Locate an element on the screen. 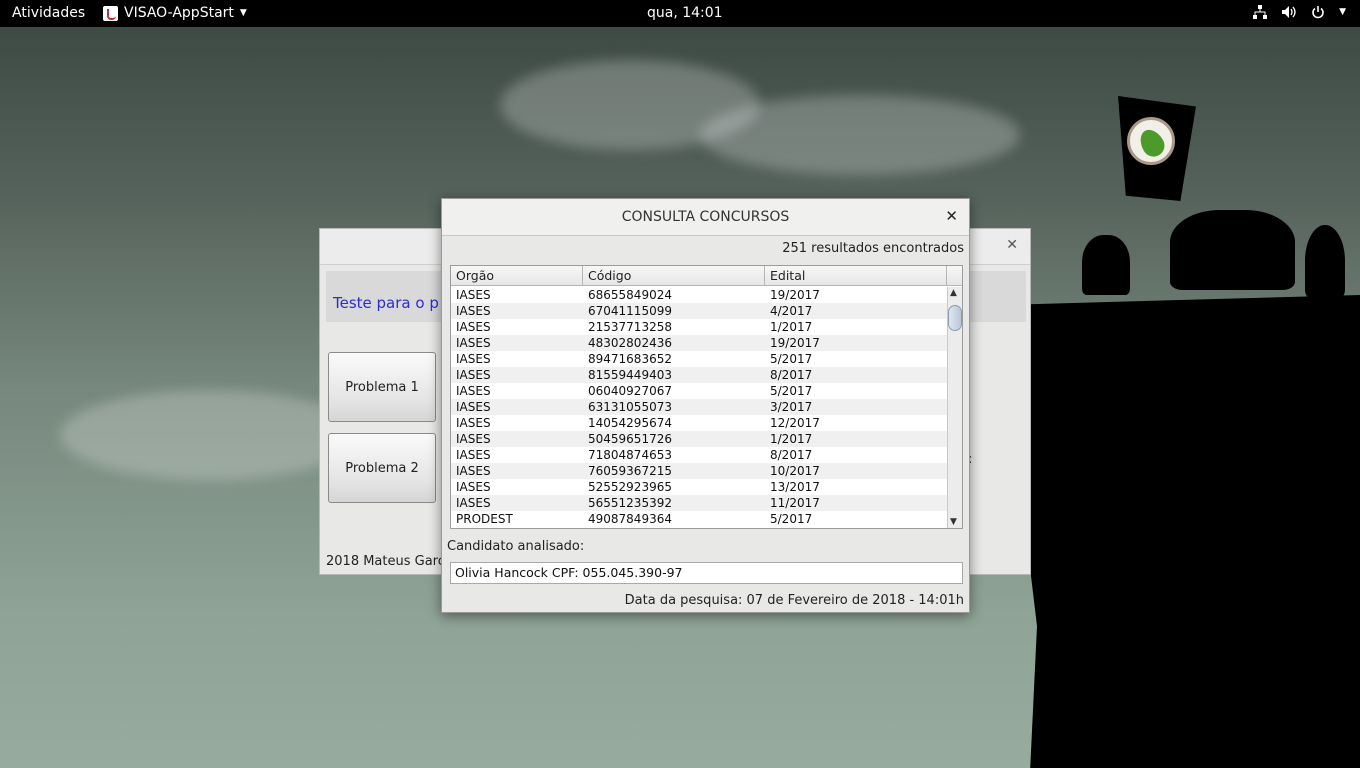  cell-edital: 11/2017 is located at coordinates (795, 503).